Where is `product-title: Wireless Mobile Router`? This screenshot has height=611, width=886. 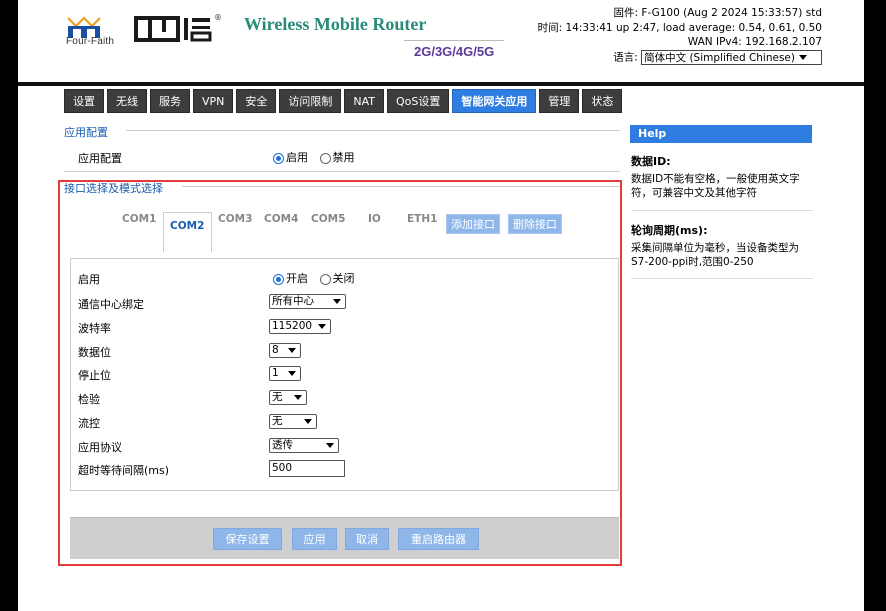 product-title: Wireless Mobile Router is located at coordinates (335, 24).